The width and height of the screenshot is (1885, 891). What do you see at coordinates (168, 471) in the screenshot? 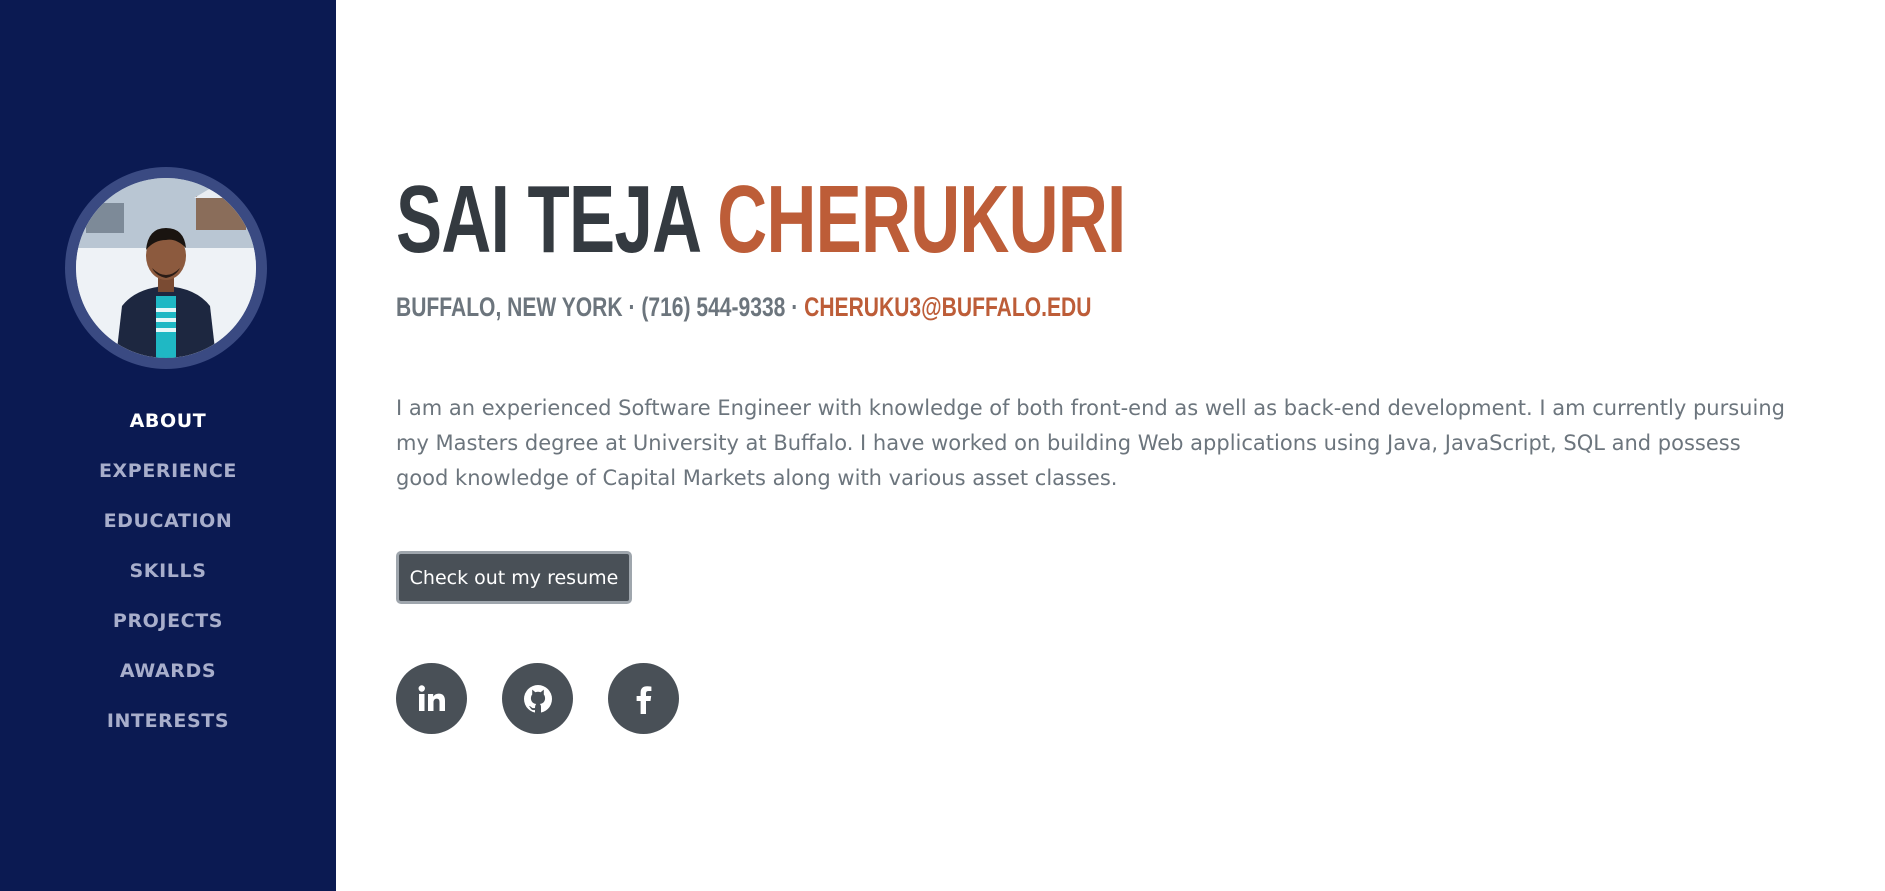
I see `nav-item-experience: EXPERIENCE` at bounding box center [168, 471].